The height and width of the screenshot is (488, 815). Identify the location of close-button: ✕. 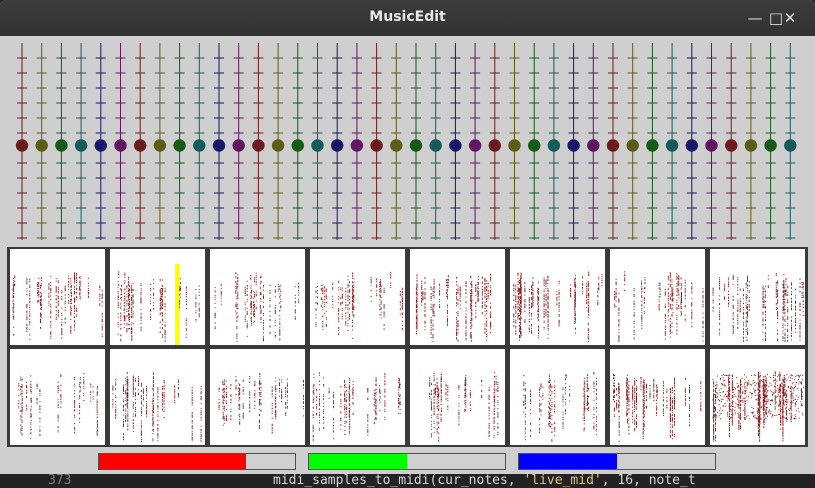
(790, 18).